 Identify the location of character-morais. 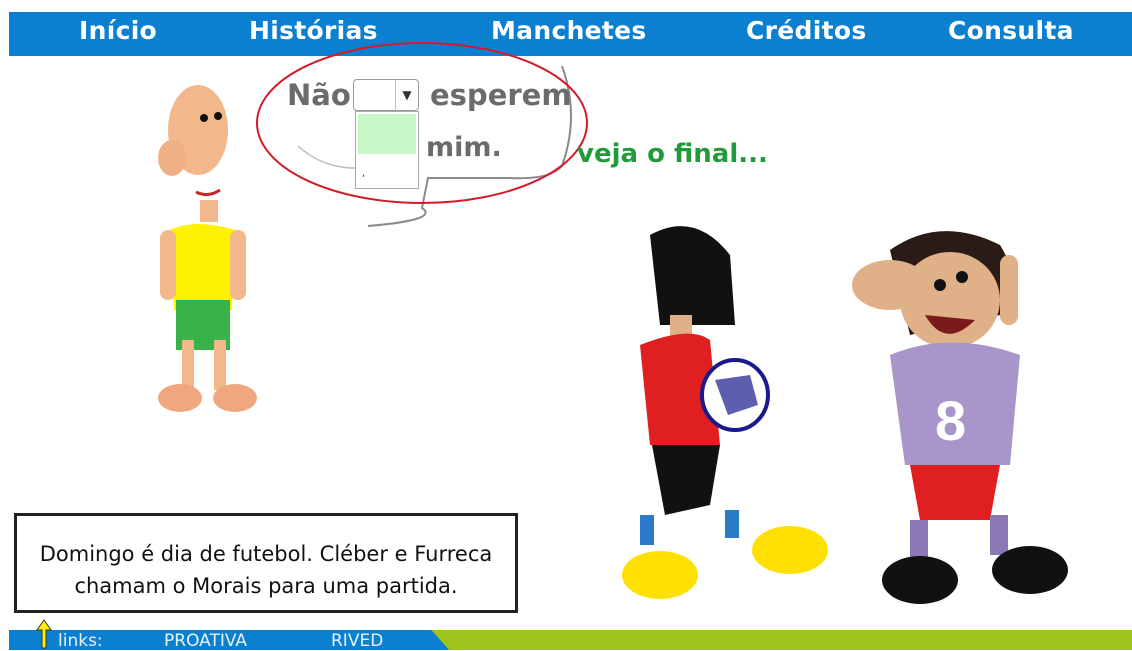
(207, 248).